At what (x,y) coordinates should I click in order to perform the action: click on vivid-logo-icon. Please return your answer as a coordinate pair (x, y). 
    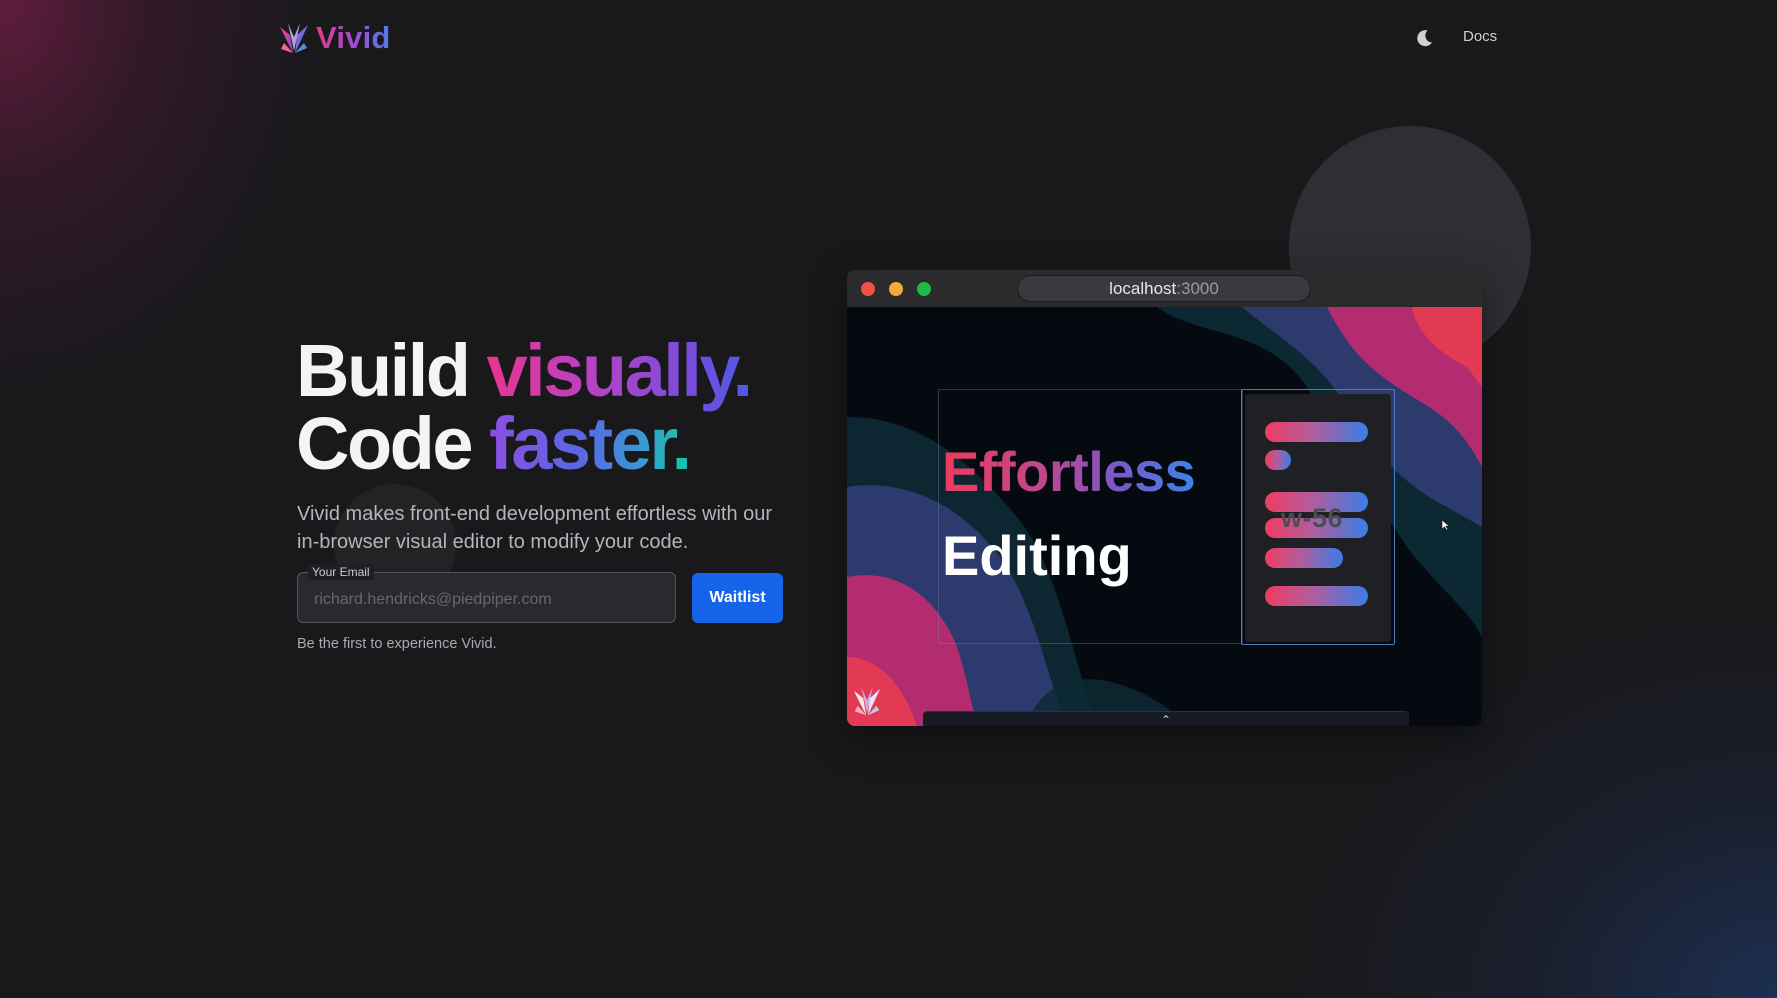
    Looking at the image, I should click on (294, 38).